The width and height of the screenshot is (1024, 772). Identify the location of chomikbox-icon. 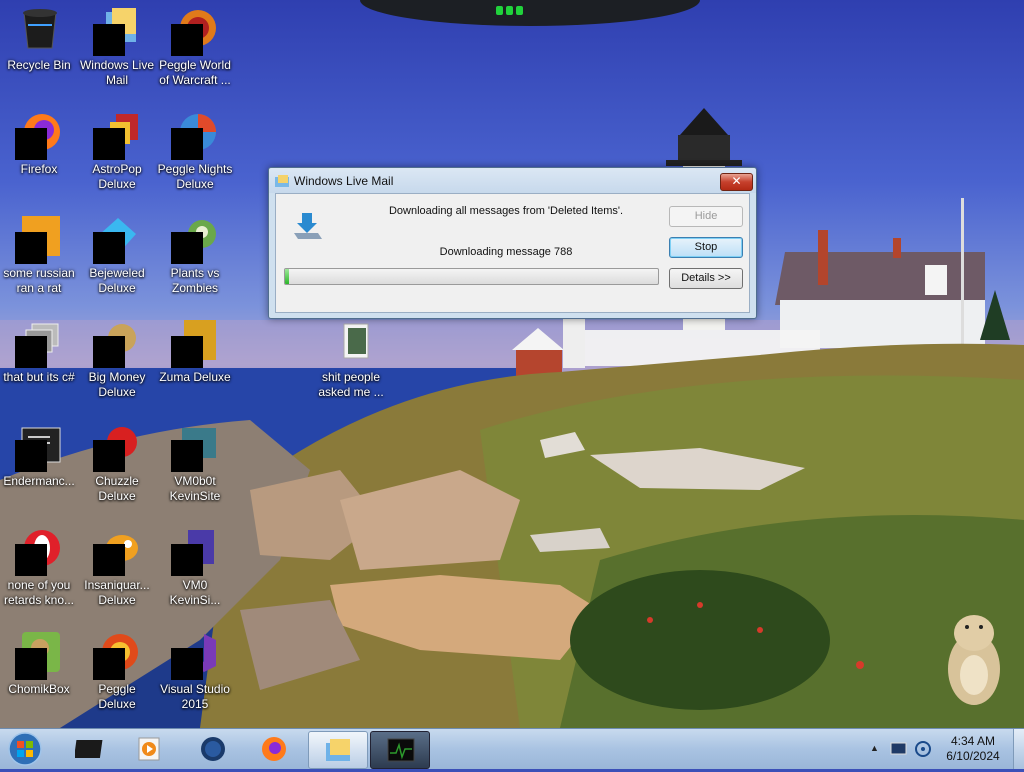
(38, 655).